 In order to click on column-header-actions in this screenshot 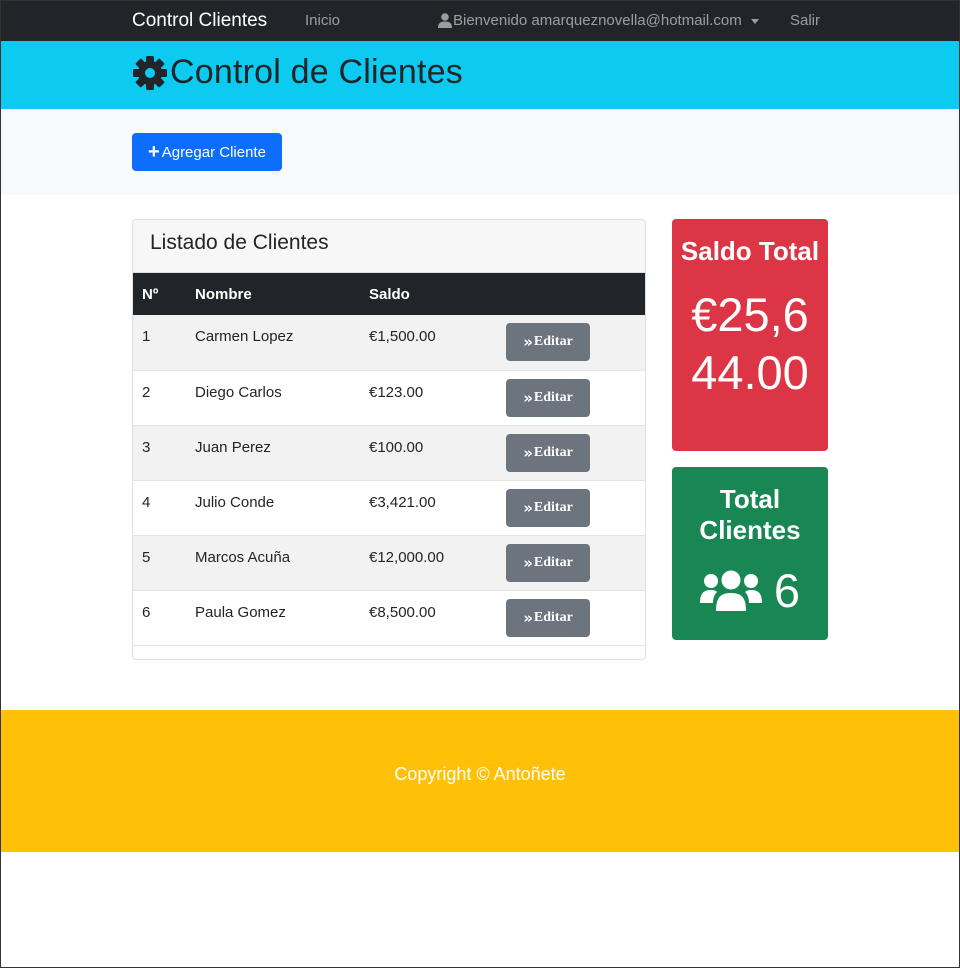, I will do `click(575, 294)`.